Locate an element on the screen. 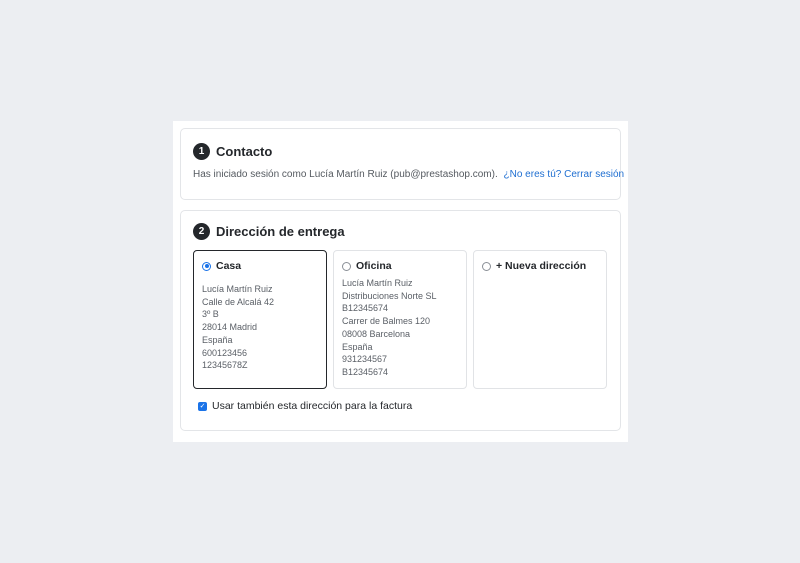 The width and height of the screenshot is (800, 563). address-line: 08008 Barcelona is located at coordinates (376, 333).